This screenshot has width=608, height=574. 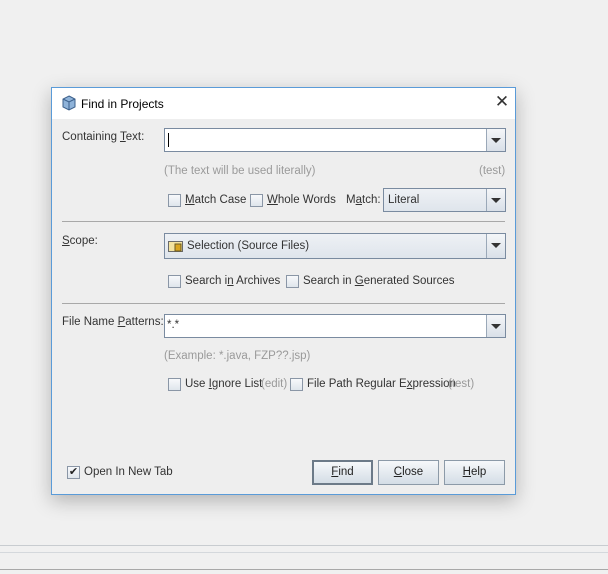 What do you see at coordinates (113, 322) in the screenshot?
I see `file-patterns-label: File Name Patterns:` at bounding box center [113, 322].